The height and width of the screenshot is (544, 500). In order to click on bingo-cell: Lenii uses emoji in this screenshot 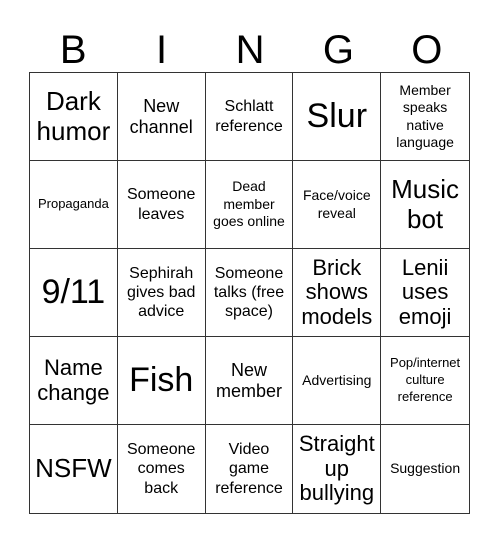, I will do `click(425, 293)`.